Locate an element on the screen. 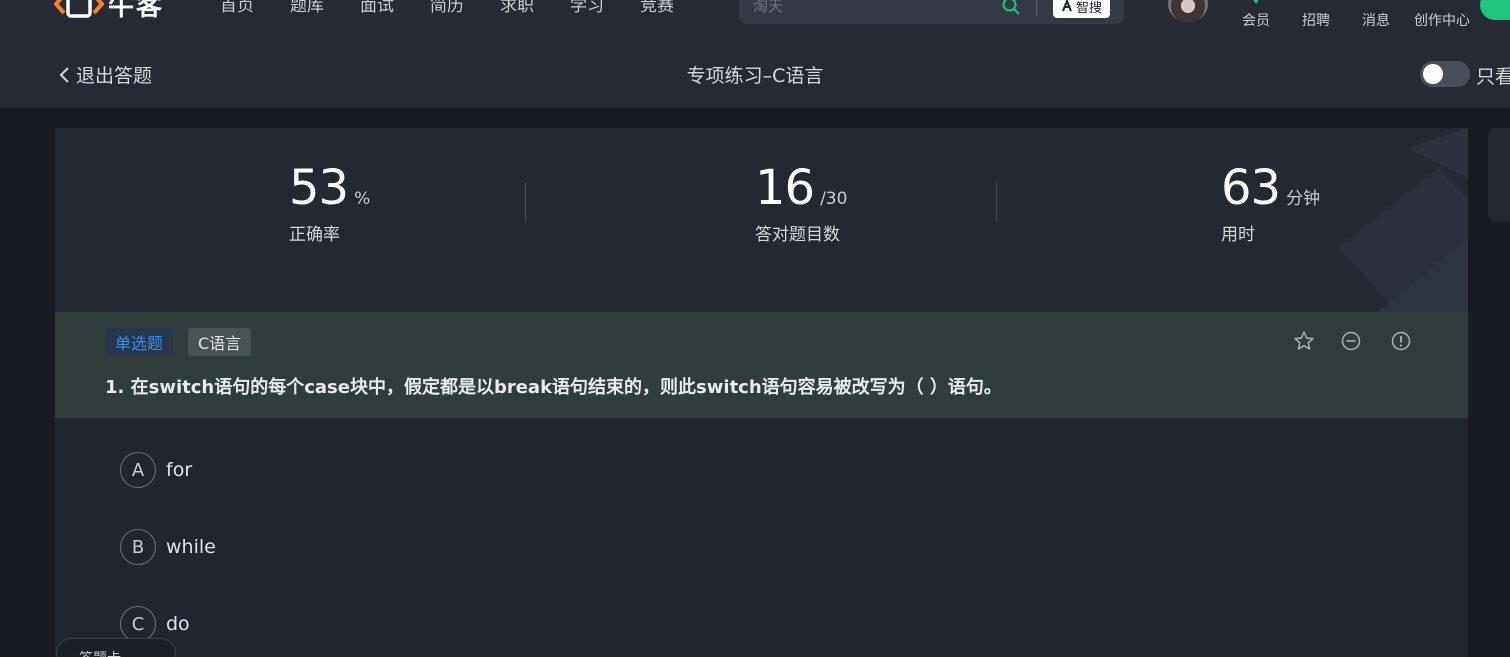  vip-button: 会员 is located at coordinates (1256, 19).